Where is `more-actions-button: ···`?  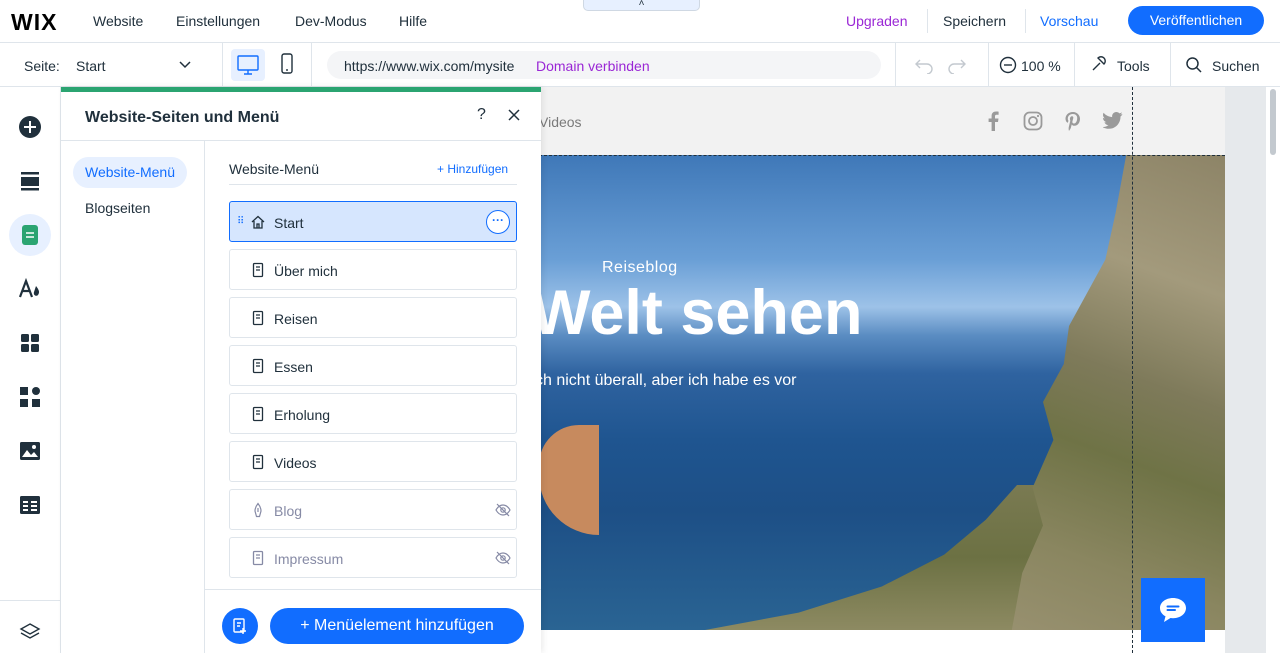 more-actions-button: ··· is located at coordinates (498, 222).